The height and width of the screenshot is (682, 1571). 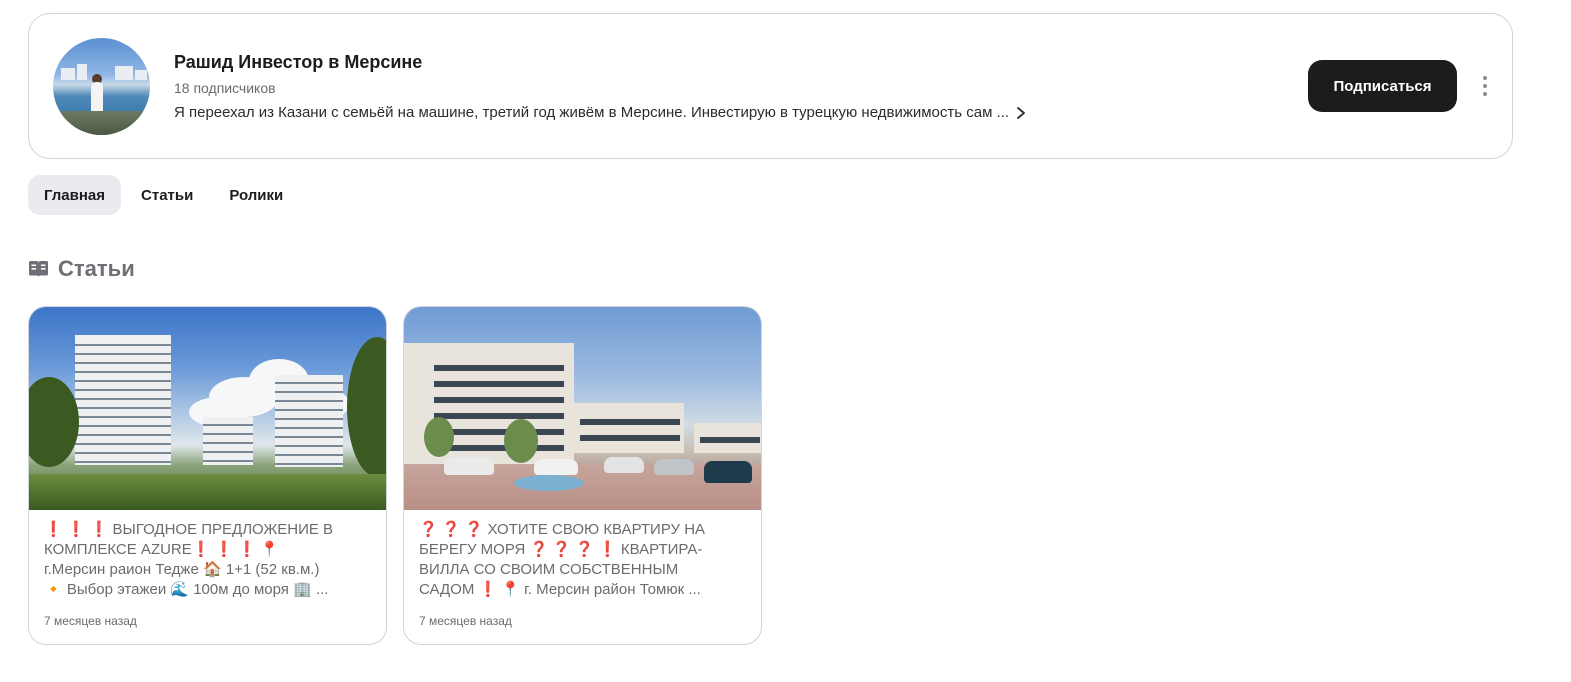 I want to click on book-open-icon, so click(x=38, y=269).